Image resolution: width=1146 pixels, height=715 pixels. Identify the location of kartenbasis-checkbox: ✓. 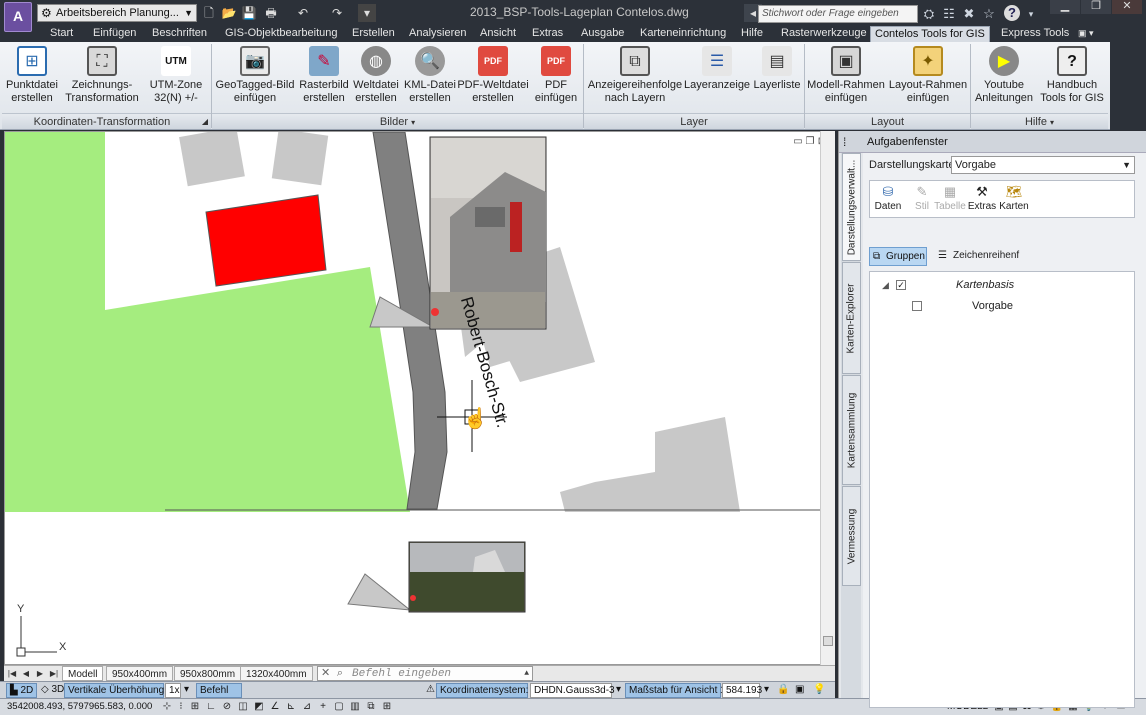
(901, 285).